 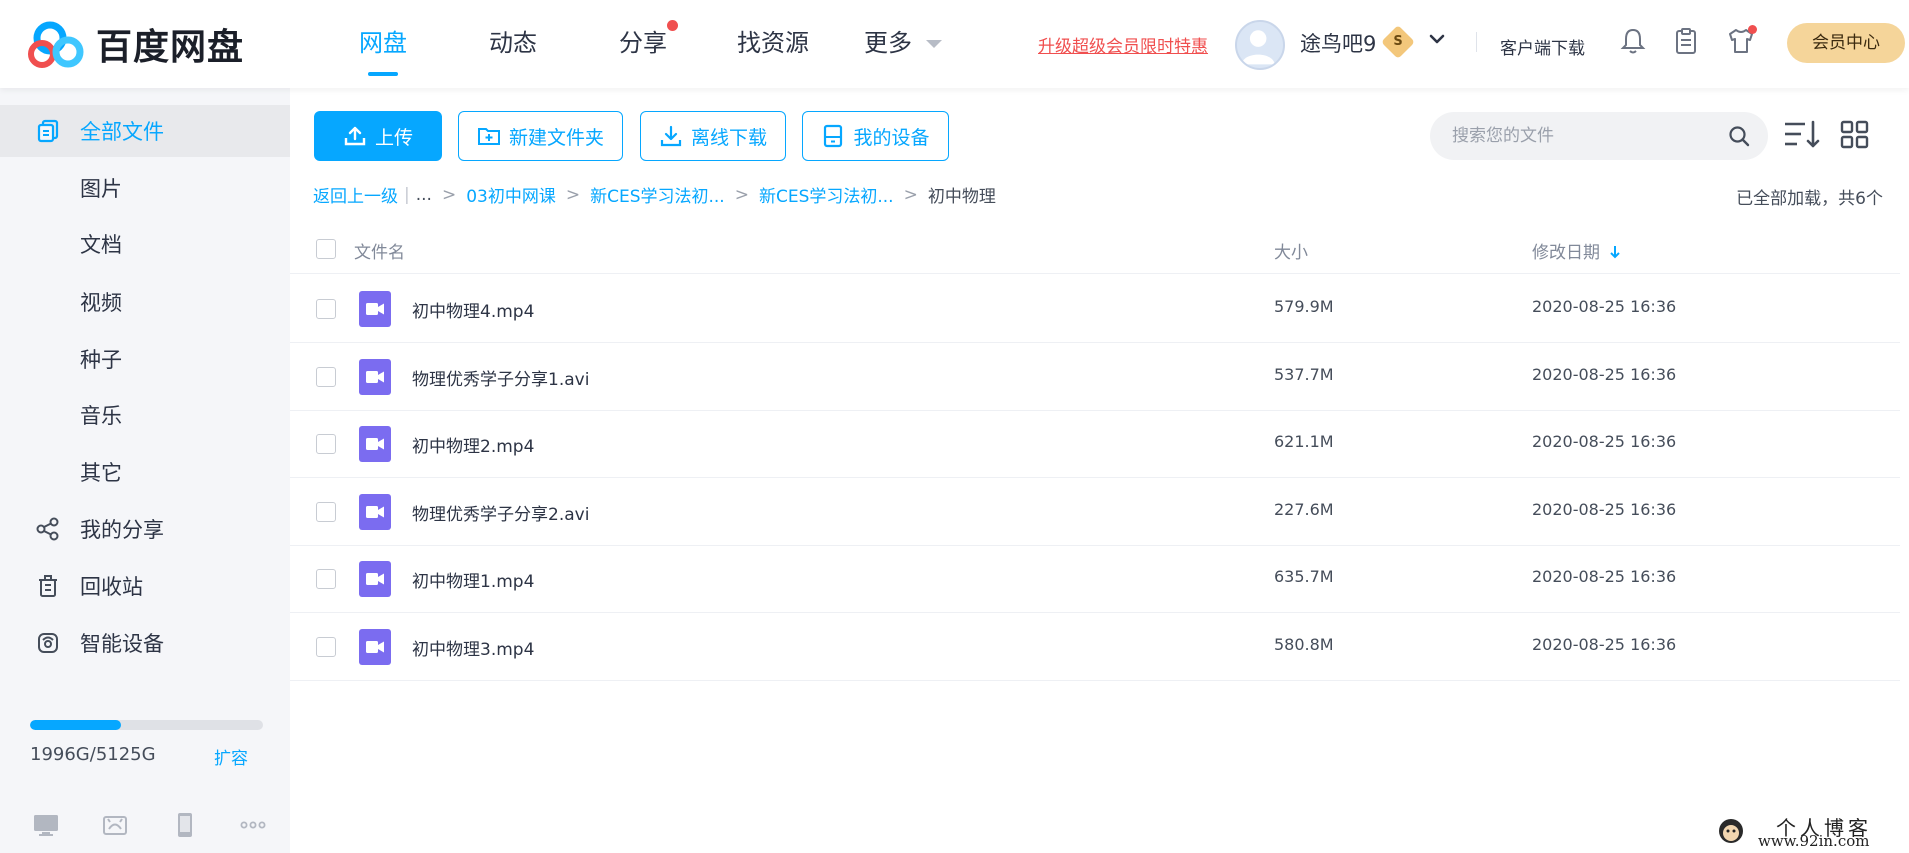 What do you see at coordinates (500, 512) in the screenshot?
I see `file-name: 物理优秀学子分享2.avi` at bounding box center [500, 512].